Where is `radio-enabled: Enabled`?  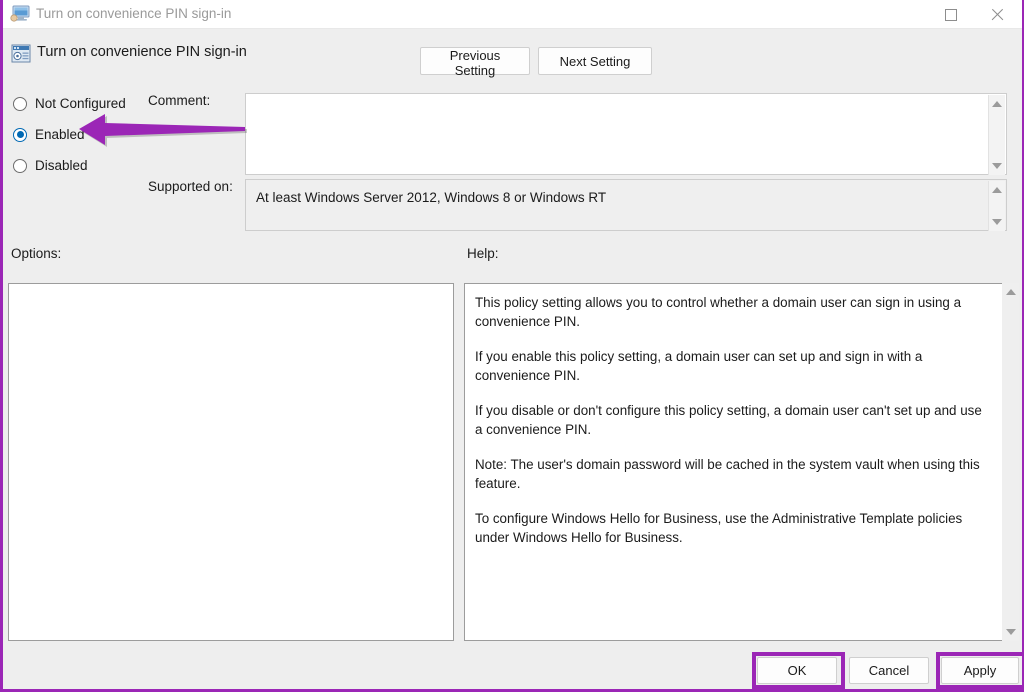
radio-enabled: Enabled is located at coordinates (49, 134).